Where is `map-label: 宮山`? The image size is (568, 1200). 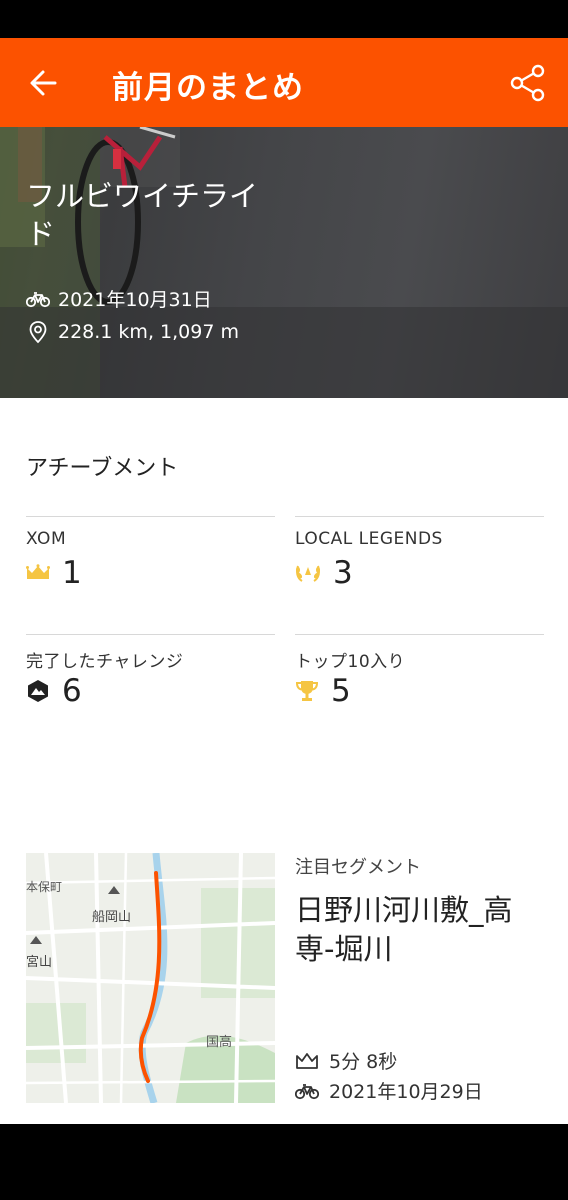 map-label: 宮山 is located at coordinates (39, 962).